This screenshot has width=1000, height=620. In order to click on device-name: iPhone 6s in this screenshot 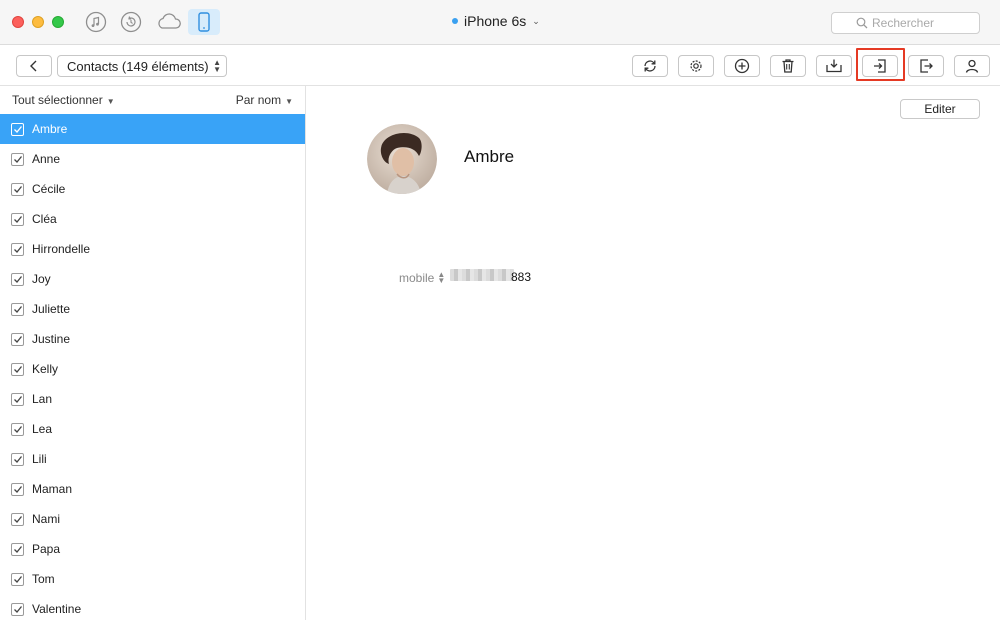, I will do `click(495, 21)`.